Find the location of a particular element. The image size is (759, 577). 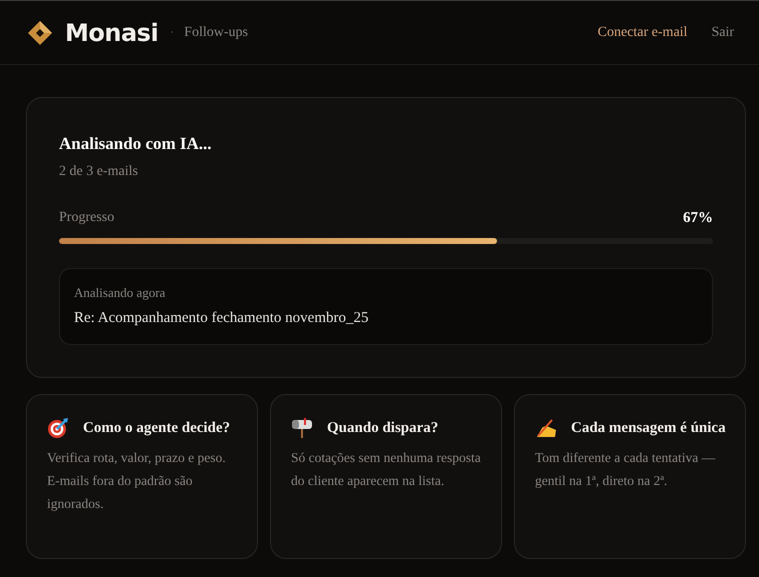

nav-link: Conectar e-mail is located at coordinates (643, 32).